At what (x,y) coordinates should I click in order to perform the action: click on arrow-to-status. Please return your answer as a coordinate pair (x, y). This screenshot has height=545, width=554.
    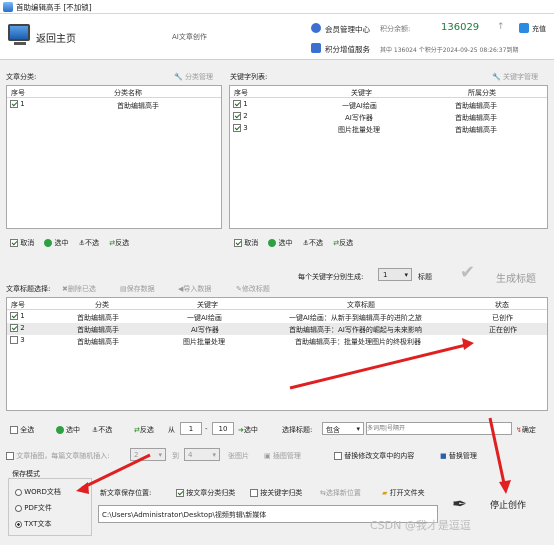
    Looking at the image, I should click on (380, 366).